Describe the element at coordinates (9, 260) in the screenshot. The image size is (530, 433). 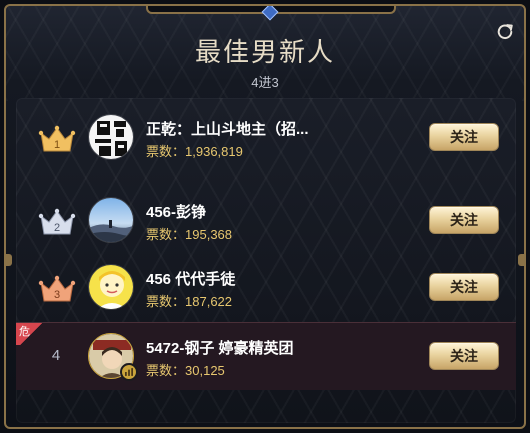
I see `left-ornament` at that location.